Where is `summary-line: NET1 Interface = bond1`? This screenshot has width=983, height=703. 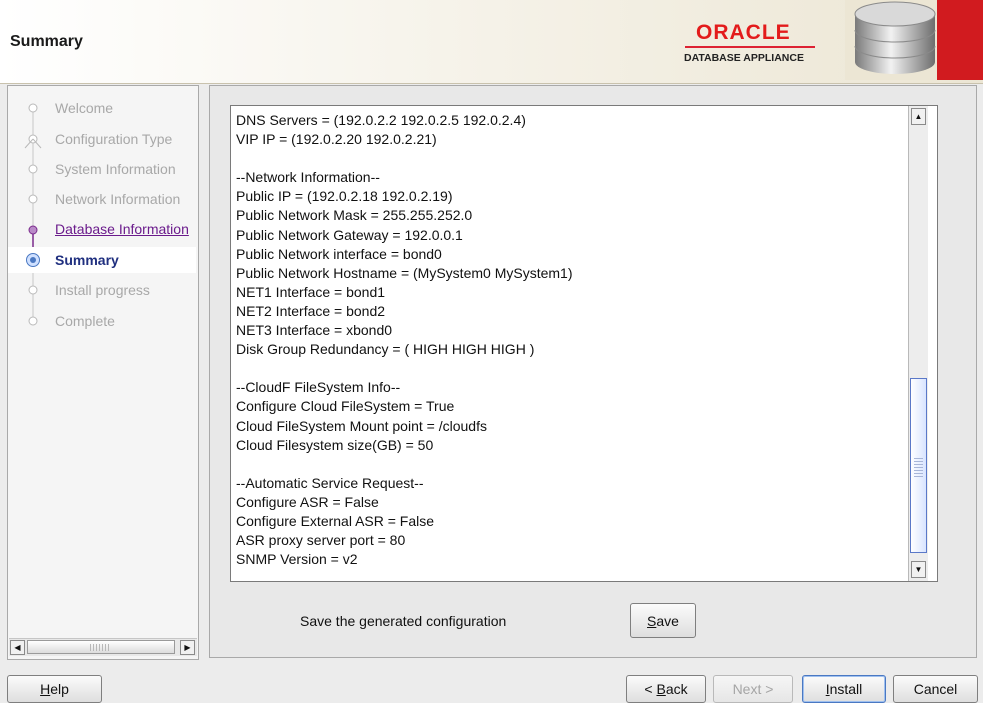
summary-line: NET1 Interface = bond1 is located at coordinates (311, 291).